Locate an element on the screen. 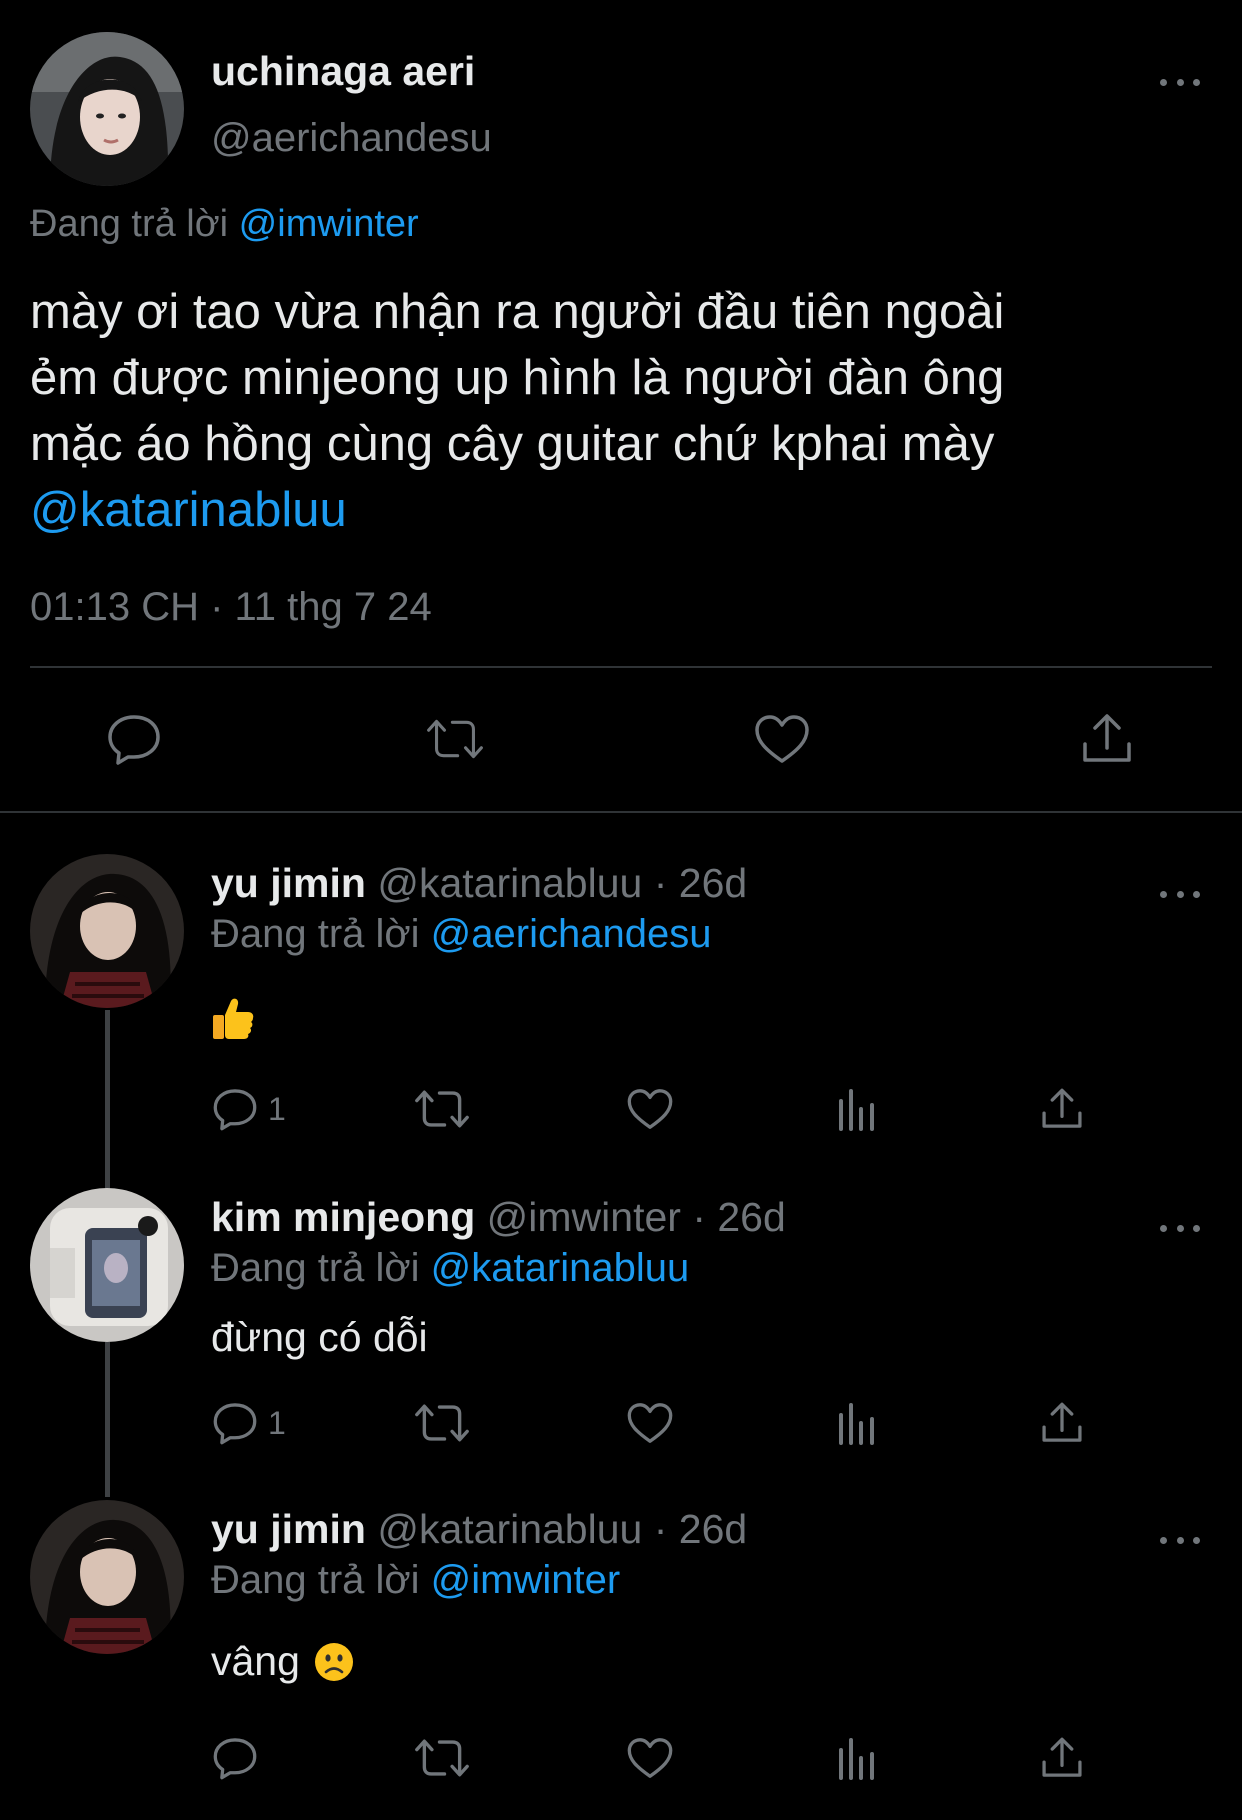 The height and width of the screenshot is (1820, 1242). thumbs-up-emoji is located at coordinates (233, 1019).